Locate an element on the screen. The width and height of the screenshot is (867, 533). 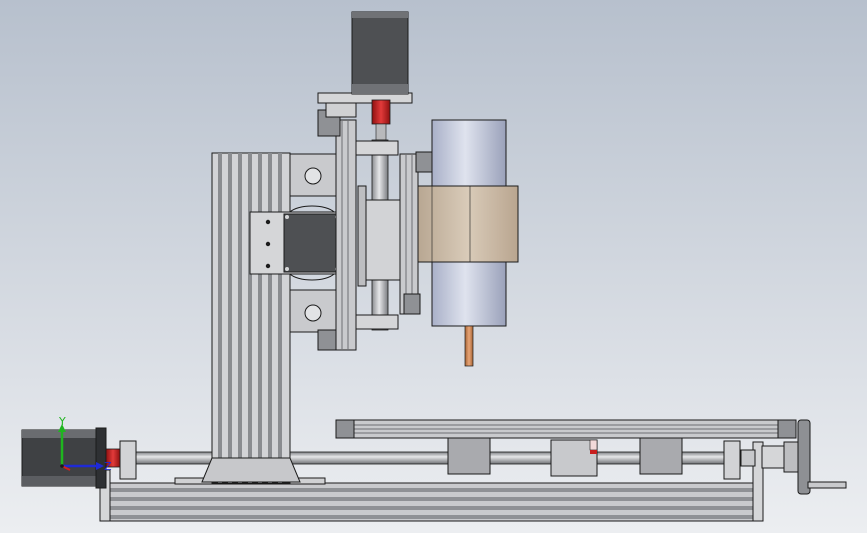
cutting-tool is located at coordinates (469, 346).